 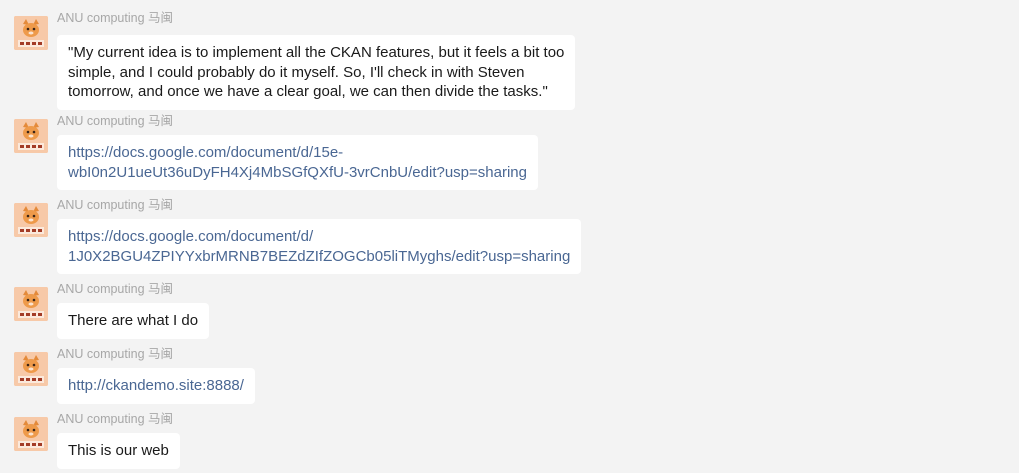 What do you see at coordinates (297, 153) in the screenshot?
I see `message-link: https://docs.google.com/document/d/15e-` at bounding box center [297, 153].